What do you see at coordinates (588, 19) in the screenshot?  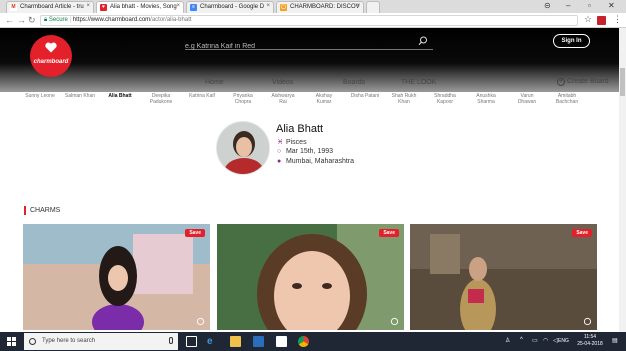 I see `bookmark-star-icon: ☆` at bounding box center [588, 19].